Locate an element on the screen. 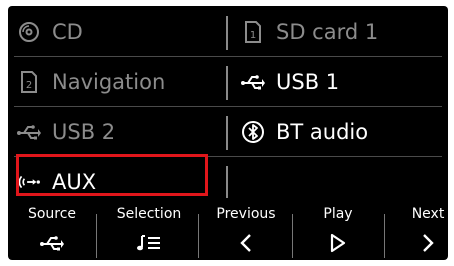 This screenshot has width=454, height=266. button-label: Next is located at coordinates (428, 214).